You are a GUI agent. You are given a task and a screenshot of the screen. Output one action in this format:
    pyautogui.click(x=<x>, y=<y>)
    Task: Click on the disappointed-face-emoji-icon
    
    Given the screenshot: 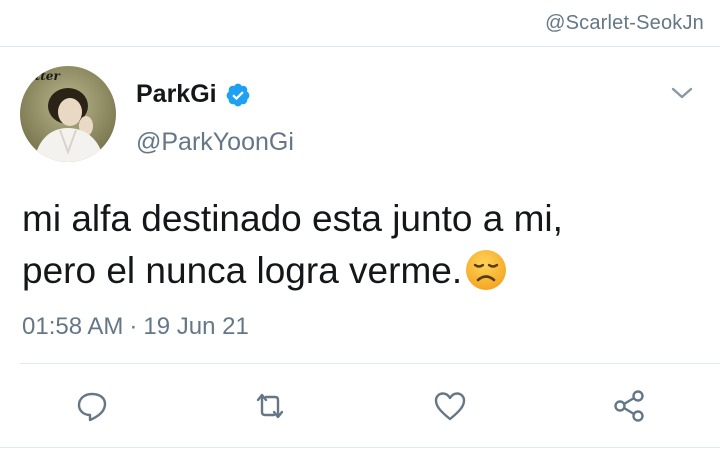 What is the action you would take?
    pyautogui.click(x=486, y=270)
    